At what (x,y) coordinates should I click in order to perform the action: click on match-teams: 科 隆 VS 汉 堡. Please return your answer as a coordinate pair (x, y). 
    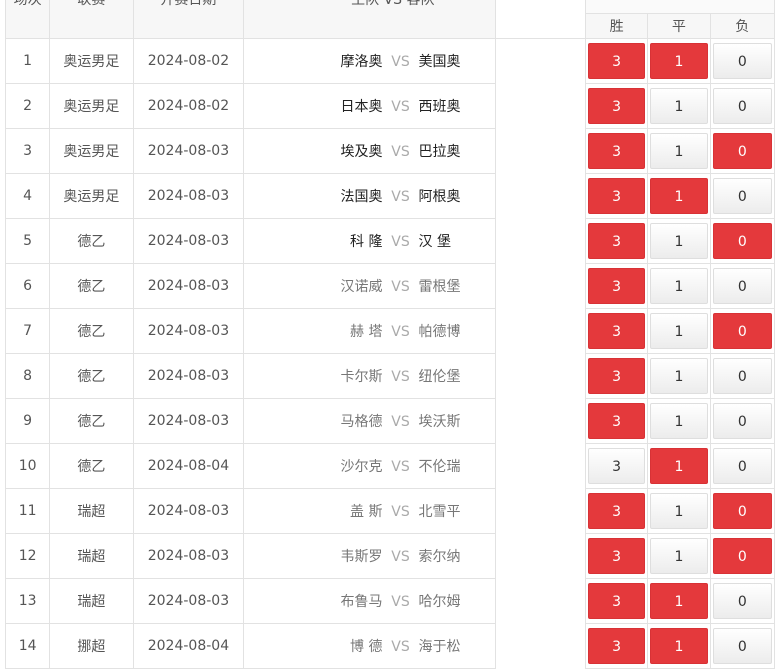
    Looking at the image, I should click on (369, 241).